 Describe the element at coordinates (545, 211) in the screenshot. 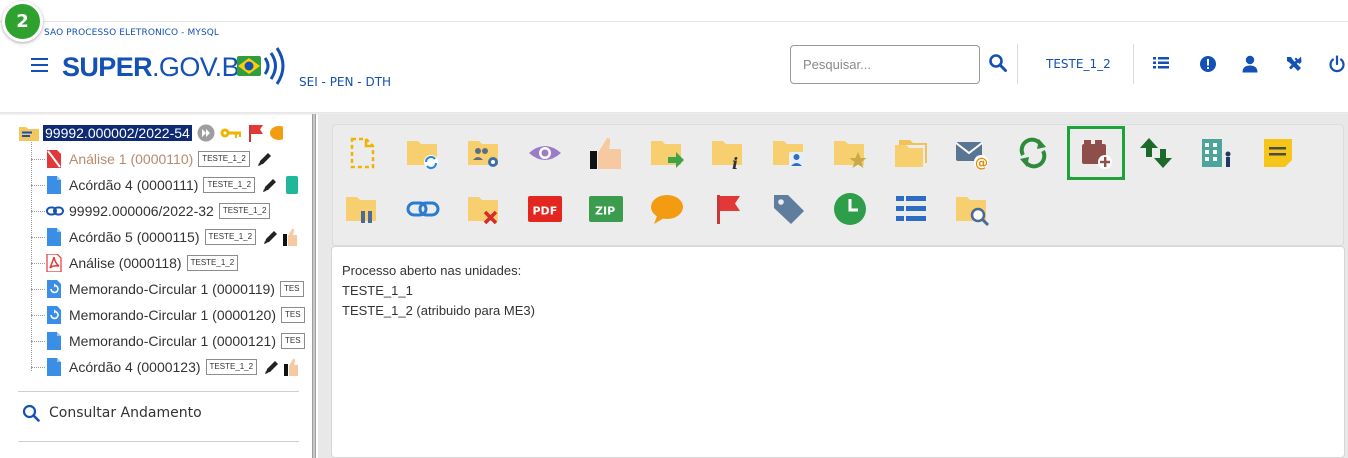

I see `svg-text: PDF` at that location.